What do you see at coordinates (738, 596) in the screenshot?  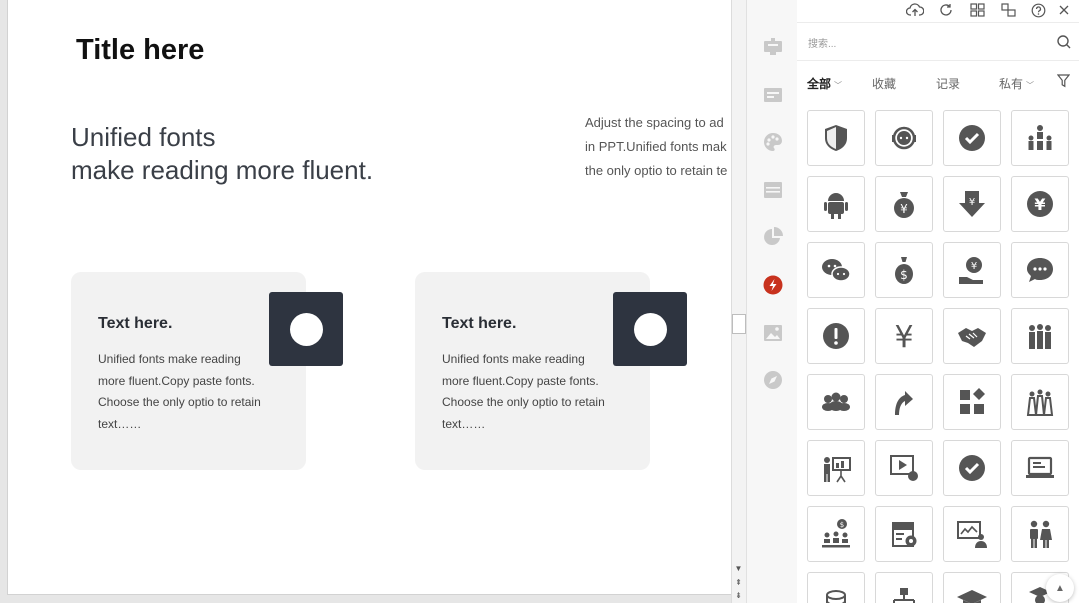 I see `next-page-icon: ⇟` at bounding box center [738, 596].